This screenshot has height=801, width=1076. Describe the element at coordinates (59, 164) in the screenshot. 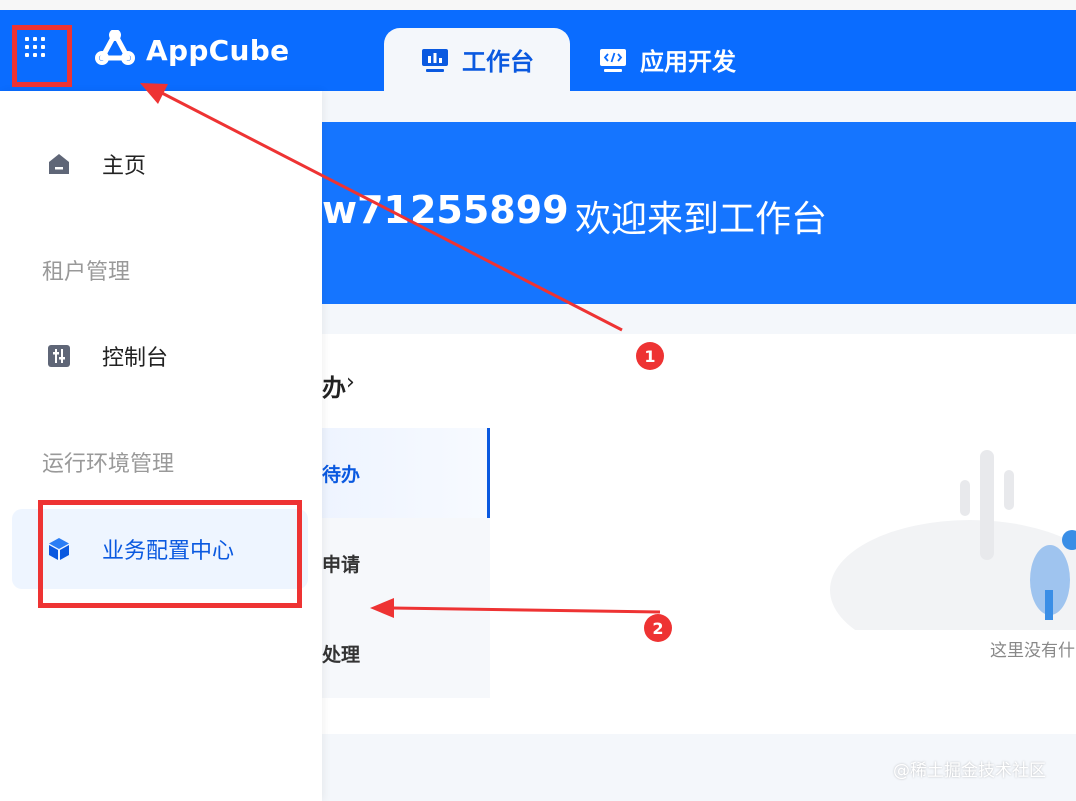

I see `home-icon` at that location.